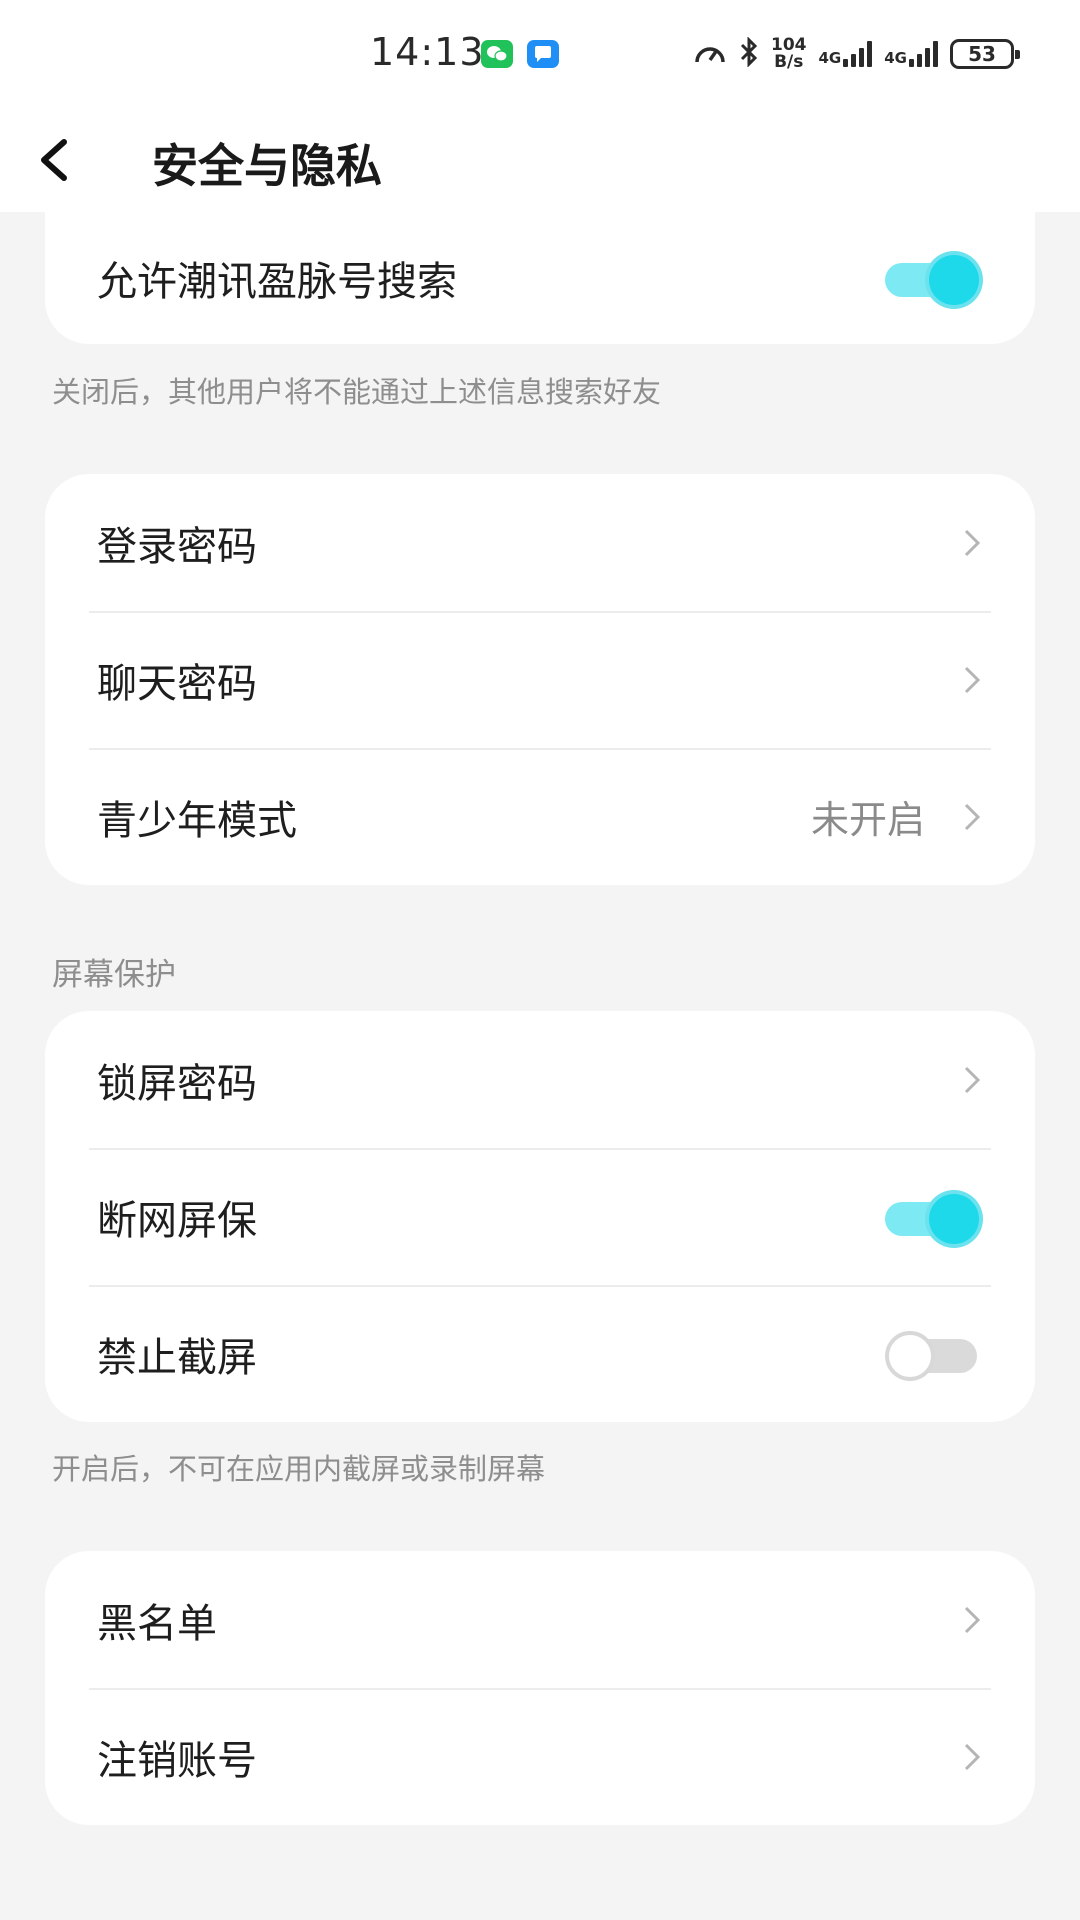 The height and width of the screenshot is (1920, 1080). Describe the element at coordinates (540, 160) in the screenshot. I see `app-header: 安全与隐私` at that location.